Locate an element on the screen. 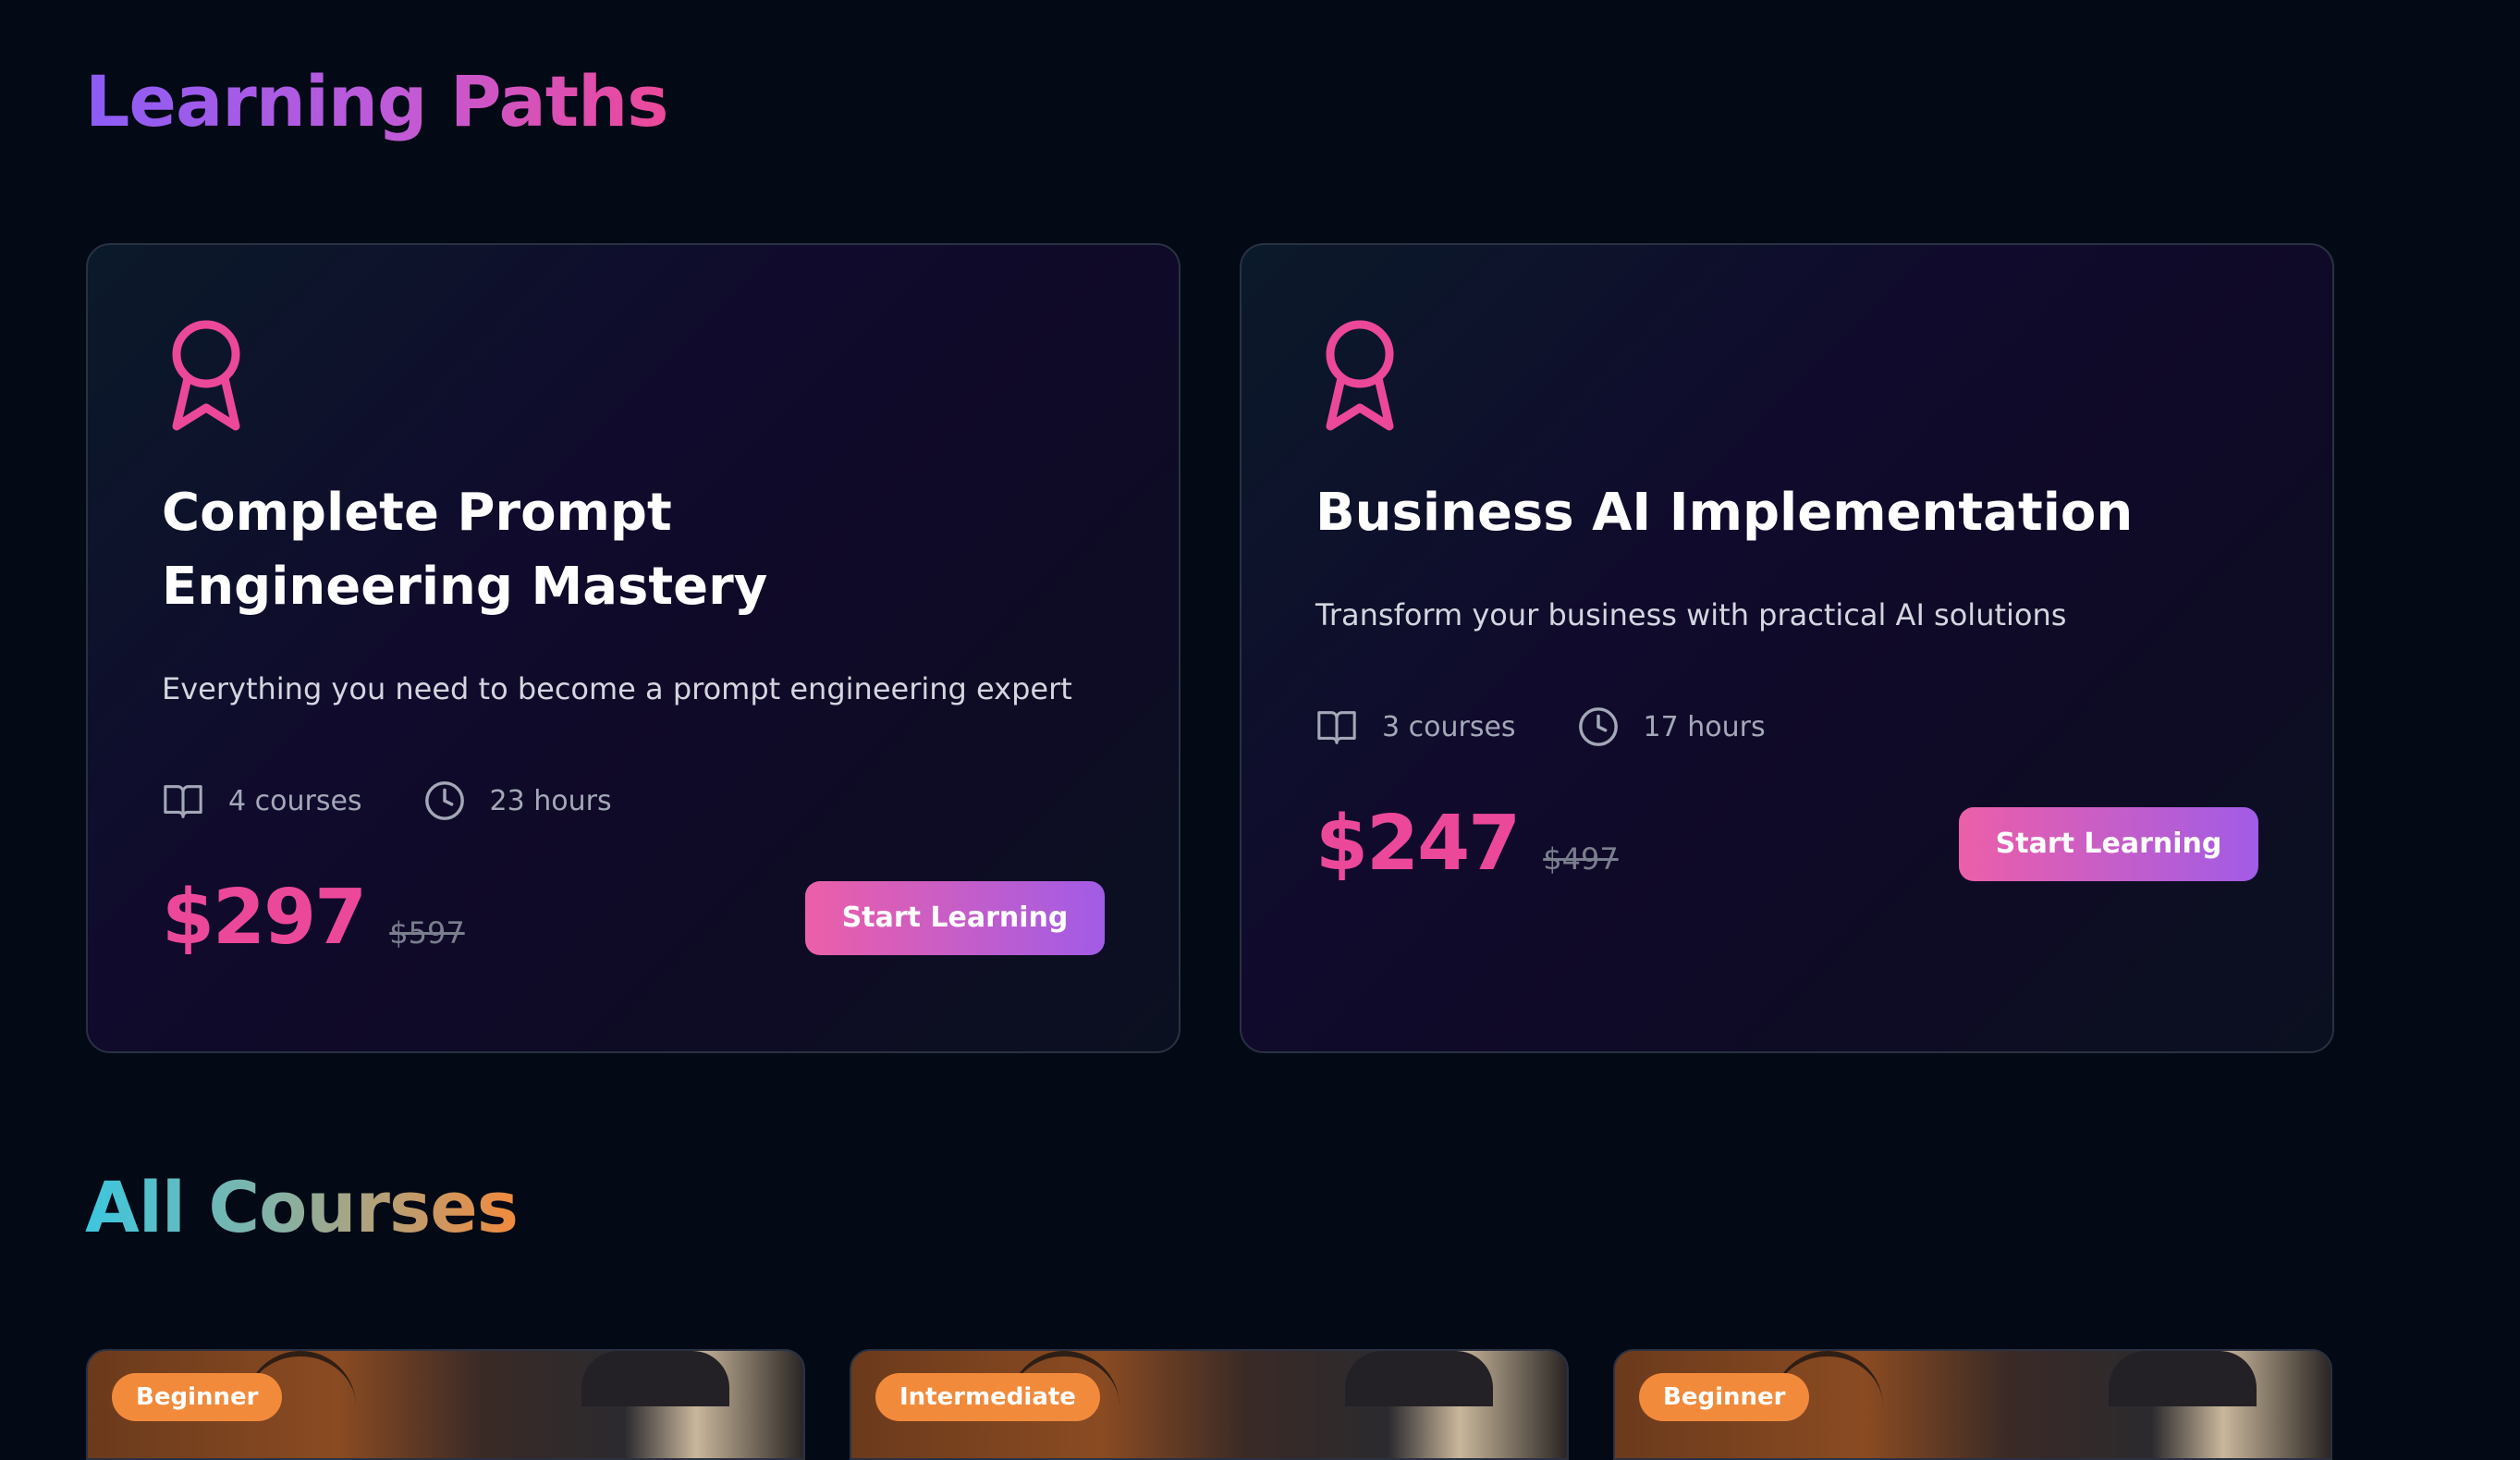  original-price: $497 is located at coordinates (1581, 859).